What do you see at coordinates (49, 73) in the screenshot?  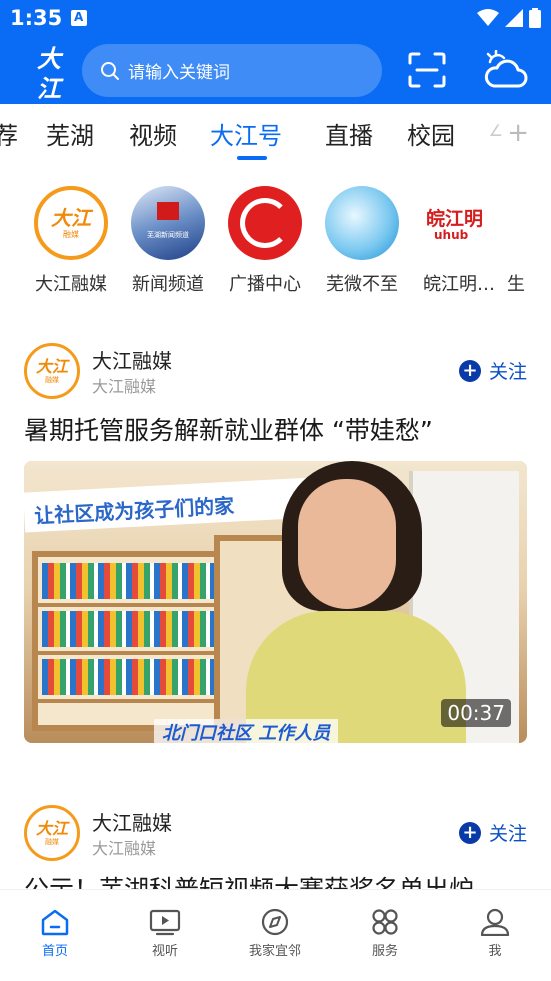 I see `logo-line-1: 大江` at bounding box center [49, 73].